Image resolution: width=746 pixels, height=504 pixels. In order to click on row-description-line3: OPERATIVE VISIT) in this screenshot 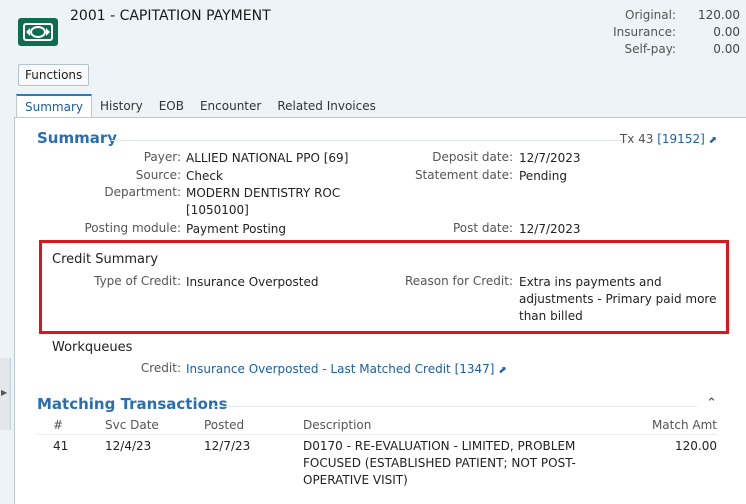, I will do `click(355, 480)`.